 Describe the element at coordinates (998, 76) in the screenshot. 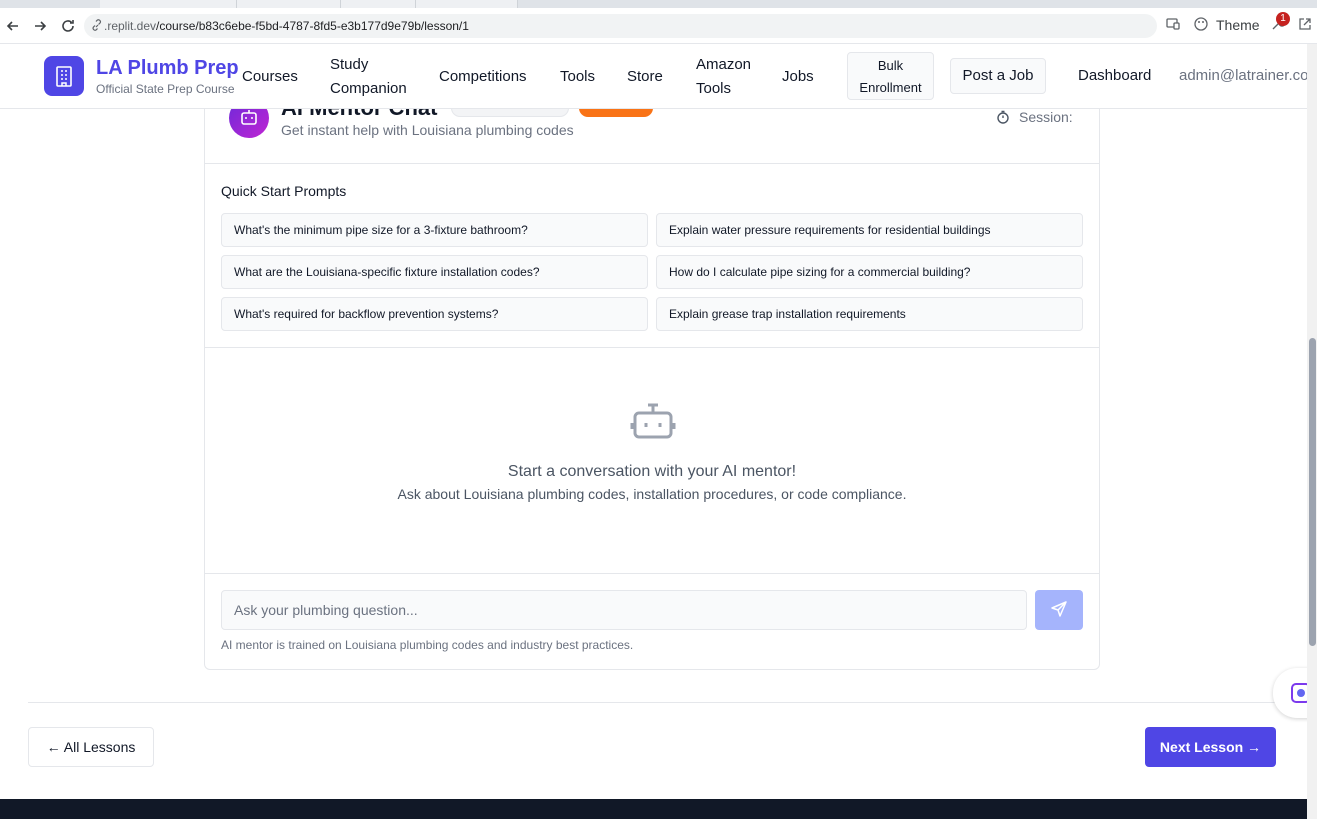

I see `post-job-button: Post a Job` at that location.